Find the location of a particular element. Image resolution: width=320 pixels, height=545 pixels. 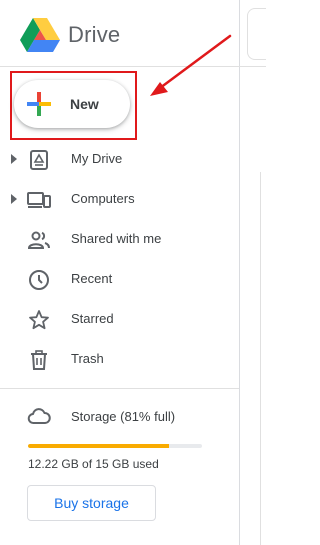

new-button: New is located at coordinates (72, 104).